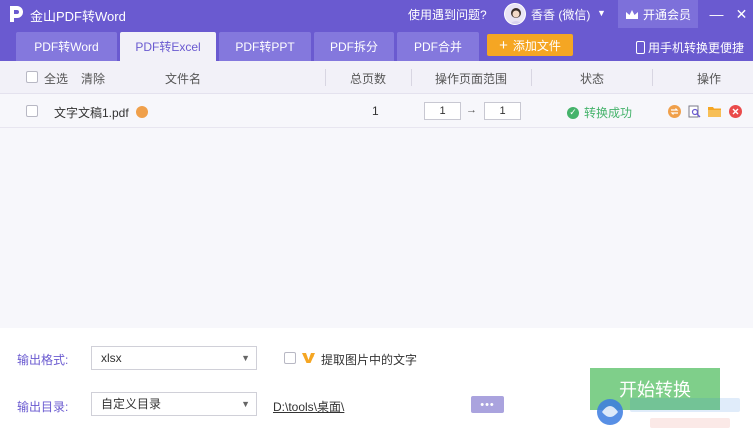 Image resolution: width=753 pixels, height=438 pixels. I want to click on vip-label: 开通会员, so click(666, 14).